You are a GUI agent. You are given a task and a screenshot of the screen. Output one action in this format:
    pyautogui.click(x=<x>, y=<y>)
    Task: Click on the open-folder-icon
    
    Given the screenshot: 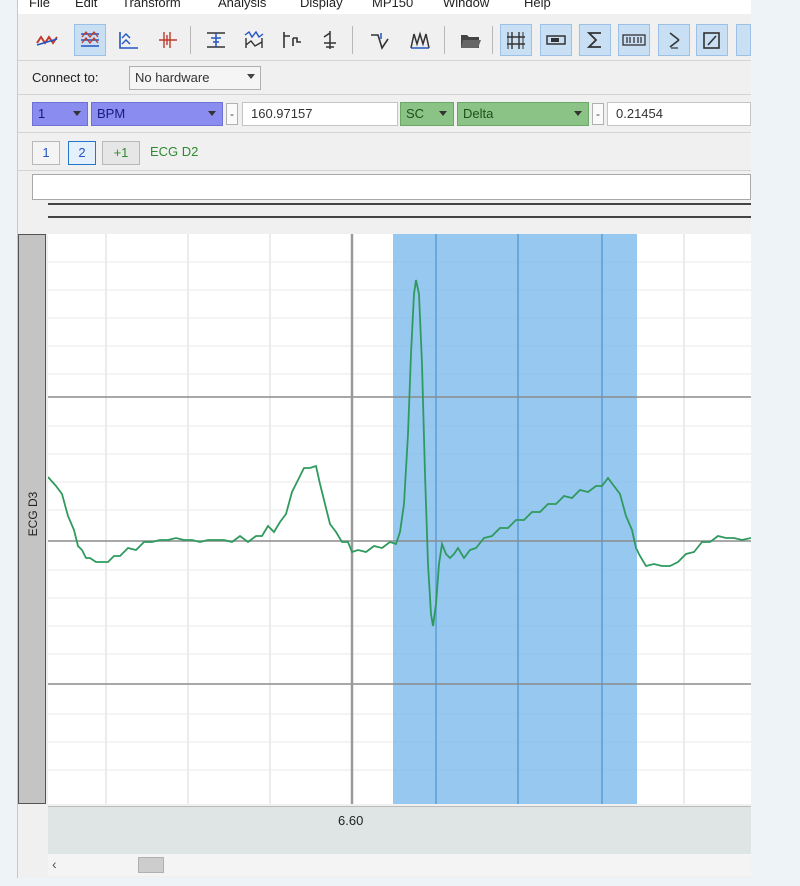 What is the action you would take?
    pyautogui.click(x=471, y=41)
    